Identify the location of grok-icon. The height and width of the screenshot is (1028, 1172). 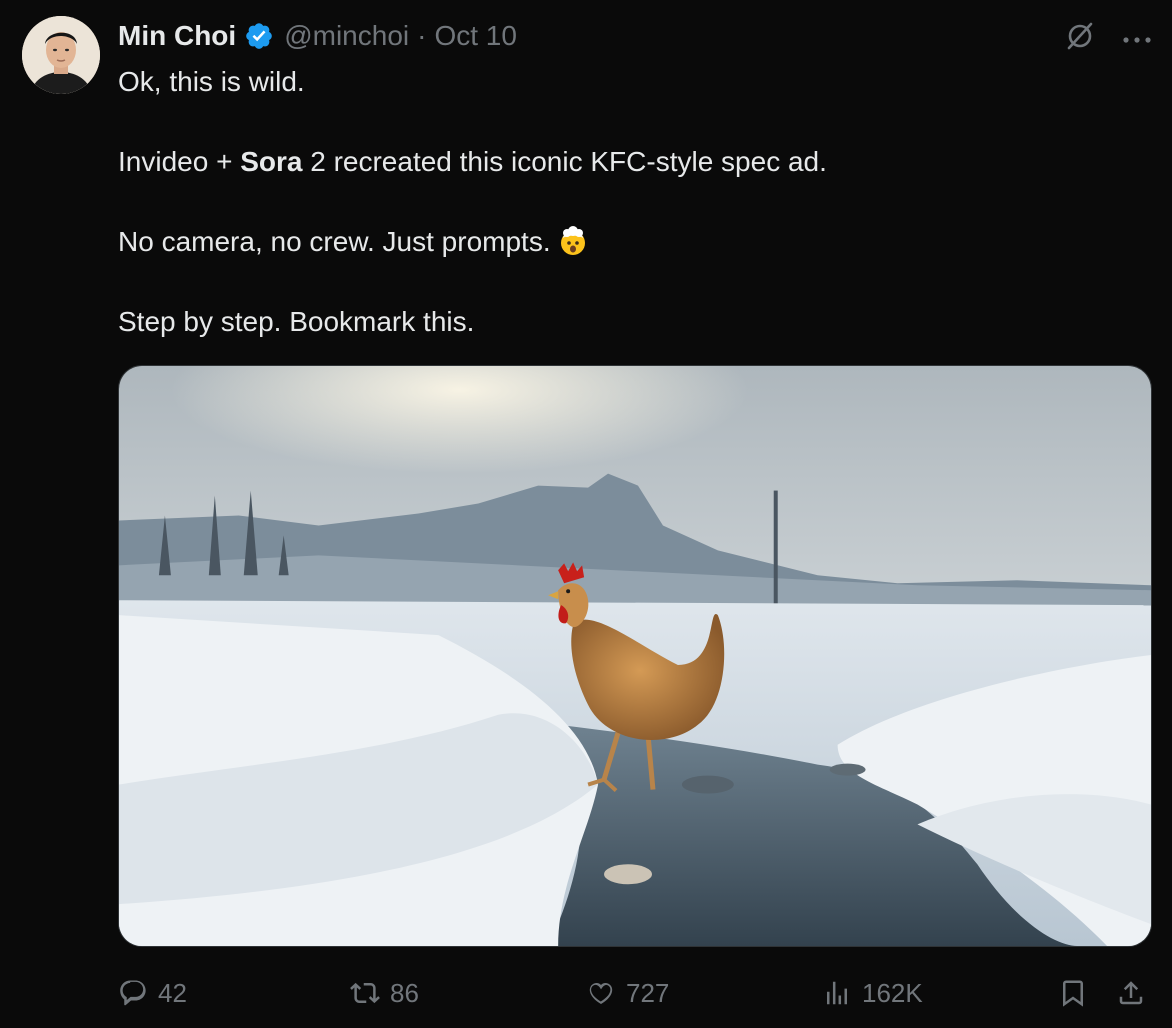
(1080, 36).